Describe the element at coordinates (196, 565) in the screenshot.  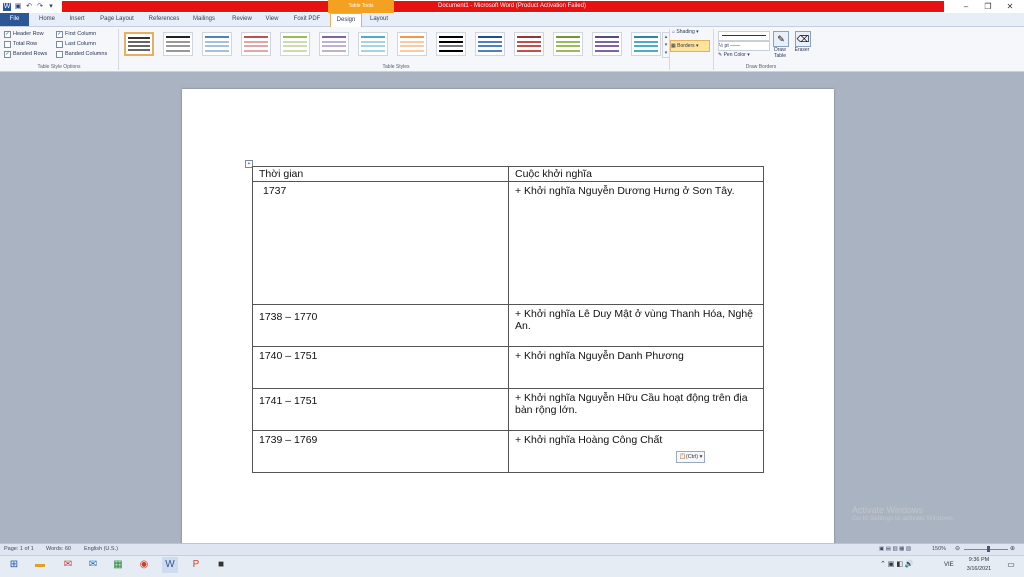
I see `powerpoint-icon: P` at that location.